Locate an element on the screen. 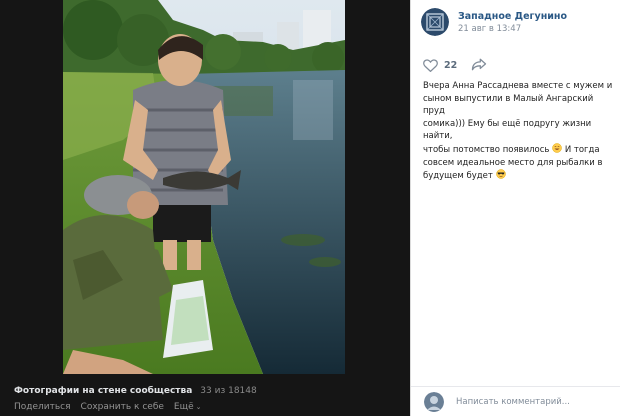 The height and width of the screenshot is (416, 620). post-text-line: чтобы потомство появилось is located at coordinates (486, 149).